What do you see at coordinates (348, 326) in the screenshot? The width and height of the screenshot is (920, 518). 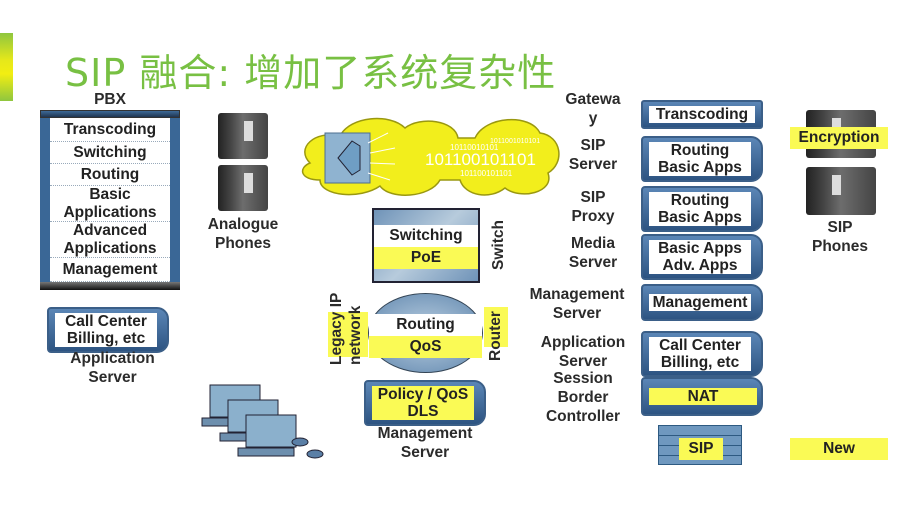 I see `legacy-ip-label: Legacy IP network` at bounding box center [348, 326].